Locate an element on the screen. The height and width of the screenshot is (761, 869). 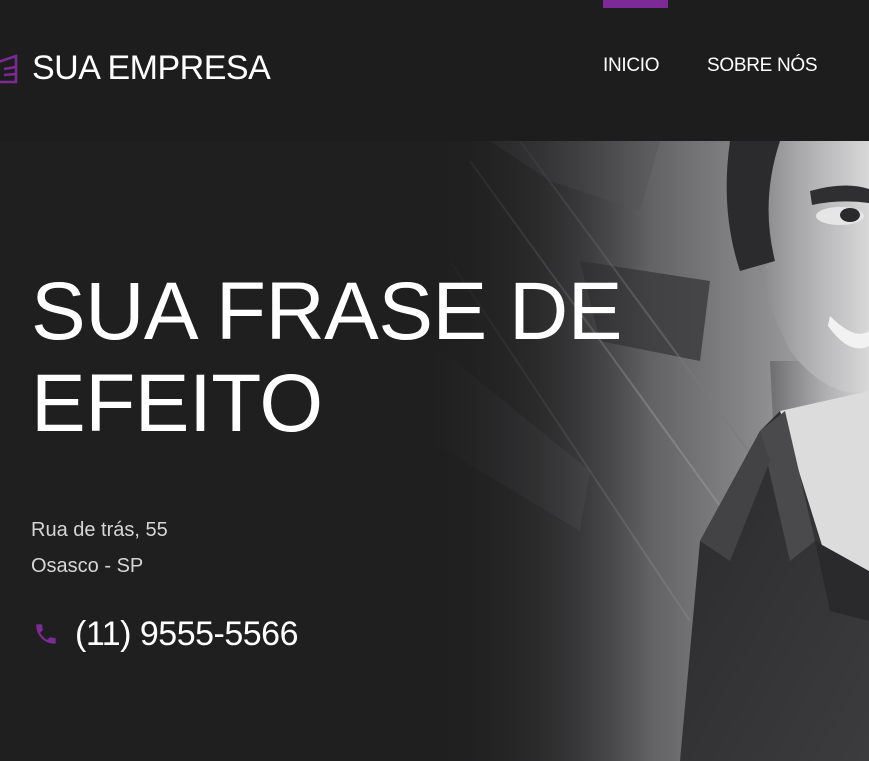
phone-icon is located at coordinates (46, 634).